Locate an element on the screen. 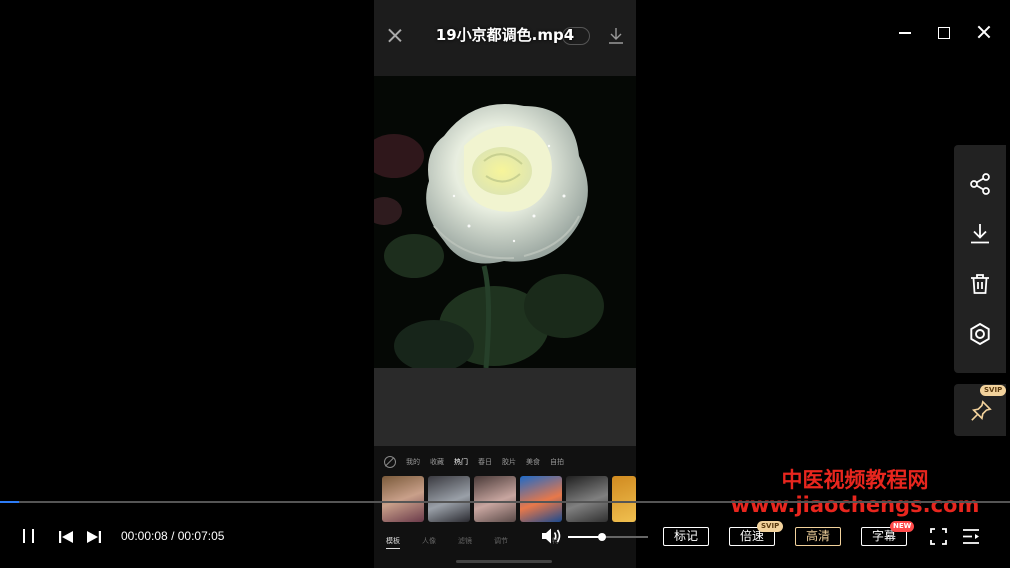 This screenshot has width=1010, height=568. quality-button: 高清 is located at coordinates (818, 536).